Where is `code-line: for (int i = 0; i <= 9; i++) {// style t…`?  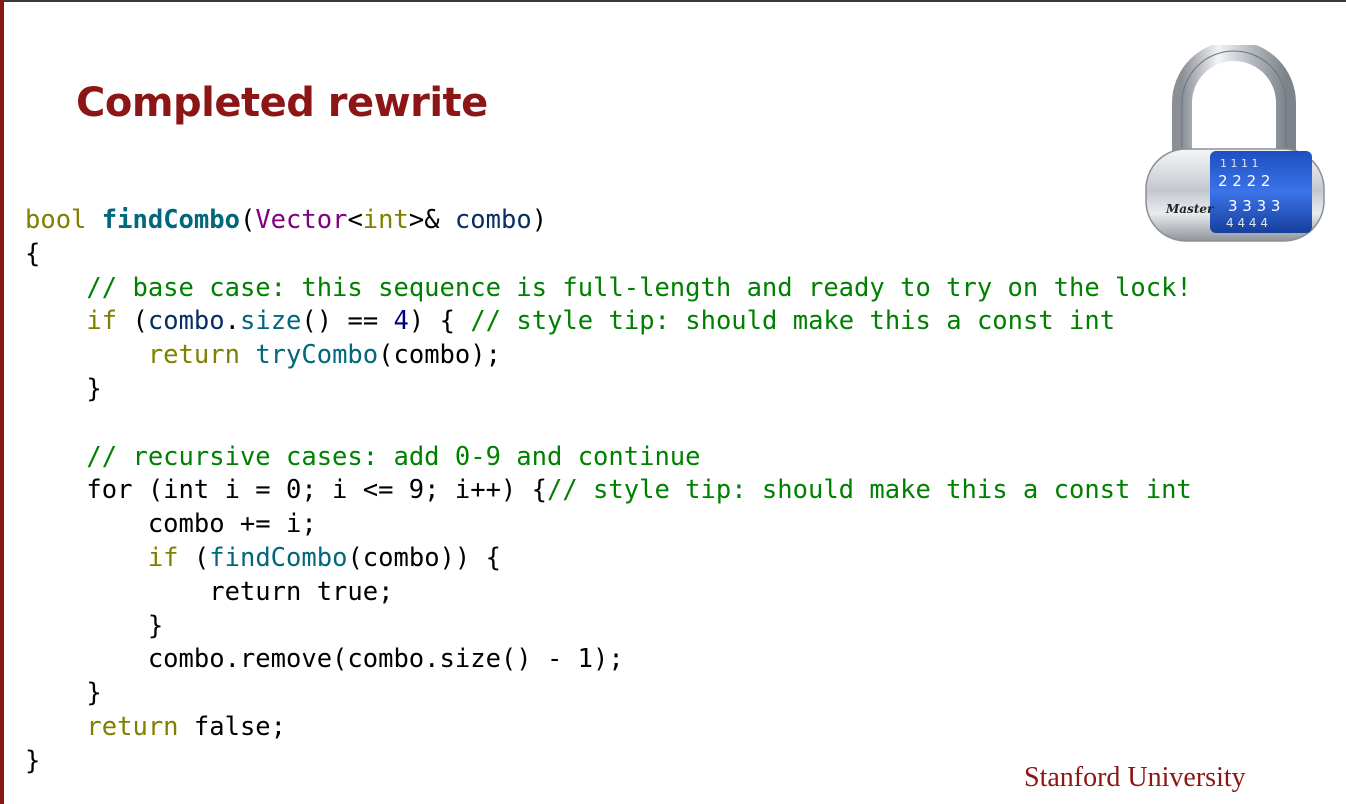 code-line: for (int i = 0; i <= 9; i++) {// style t… is located at coordinates (608, 491).